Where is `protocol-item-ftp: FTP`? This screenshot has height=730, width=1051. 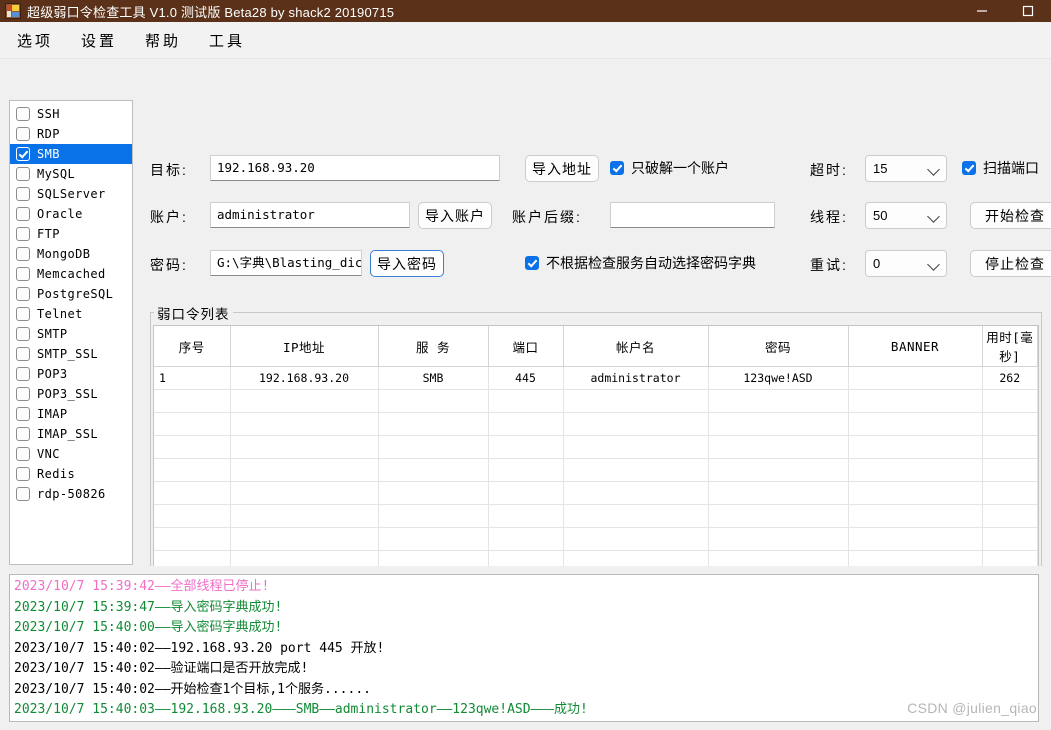 protocol-item-ftp: FTP is located at coordinates (71, 234).